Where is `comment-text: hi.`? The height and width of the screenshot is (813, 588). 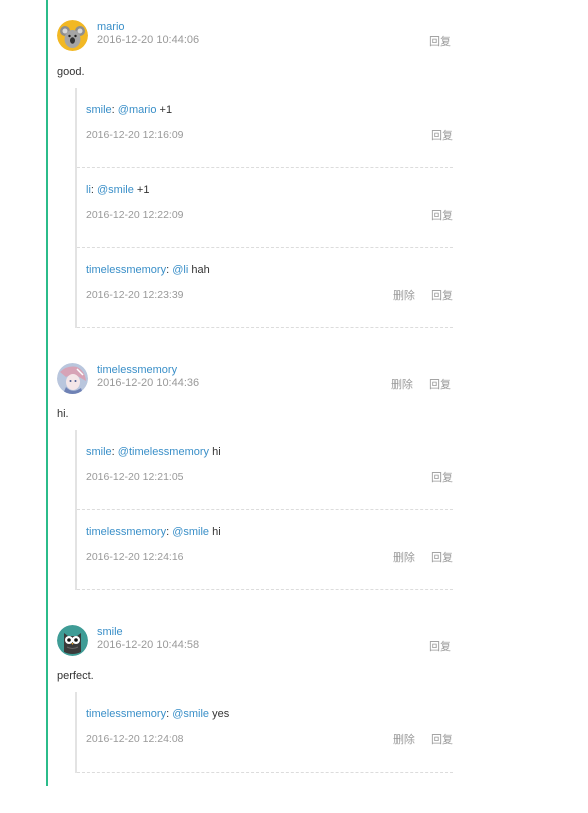 comment-text: hi. is located at coordinates (63, 414).